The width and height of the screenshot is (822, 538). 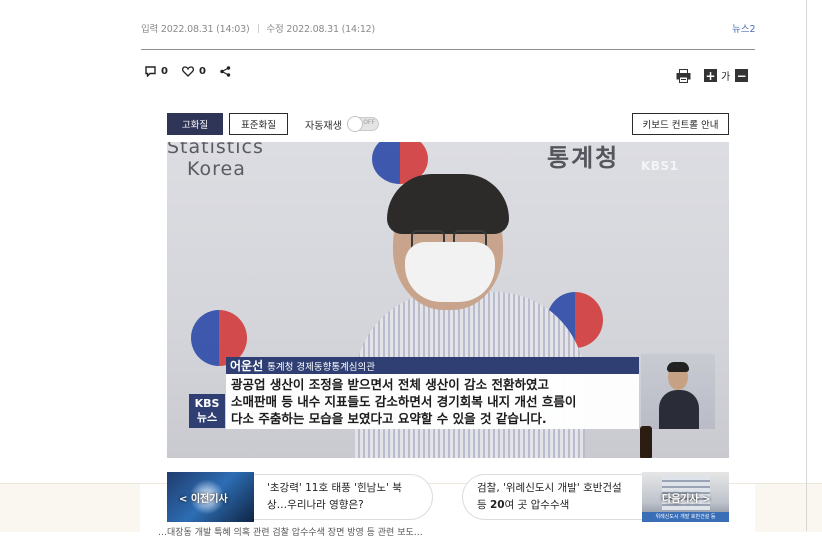 I want to click on watermark-korea: Korea, so click(x=216, y=169).